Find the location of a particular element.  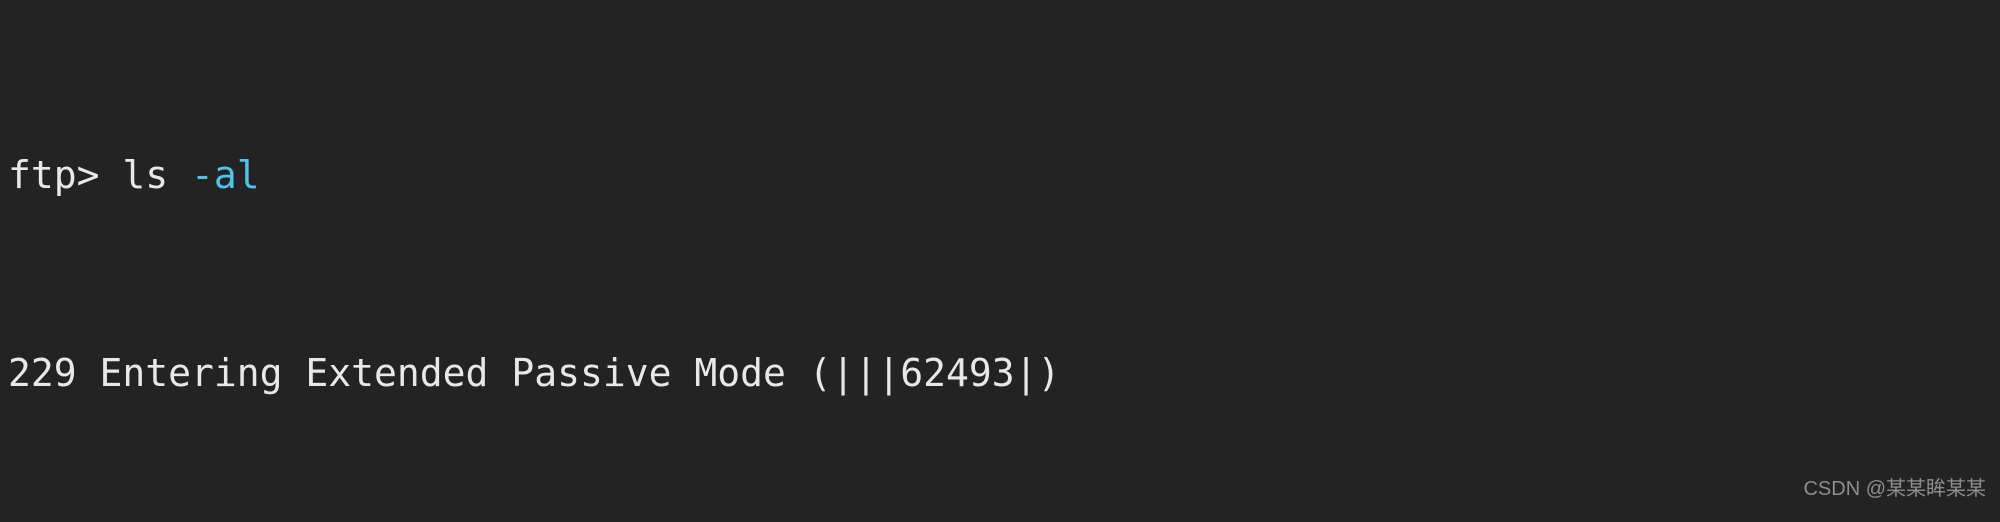

ftp-command-flag: -al is located at coordinates (225, 174).